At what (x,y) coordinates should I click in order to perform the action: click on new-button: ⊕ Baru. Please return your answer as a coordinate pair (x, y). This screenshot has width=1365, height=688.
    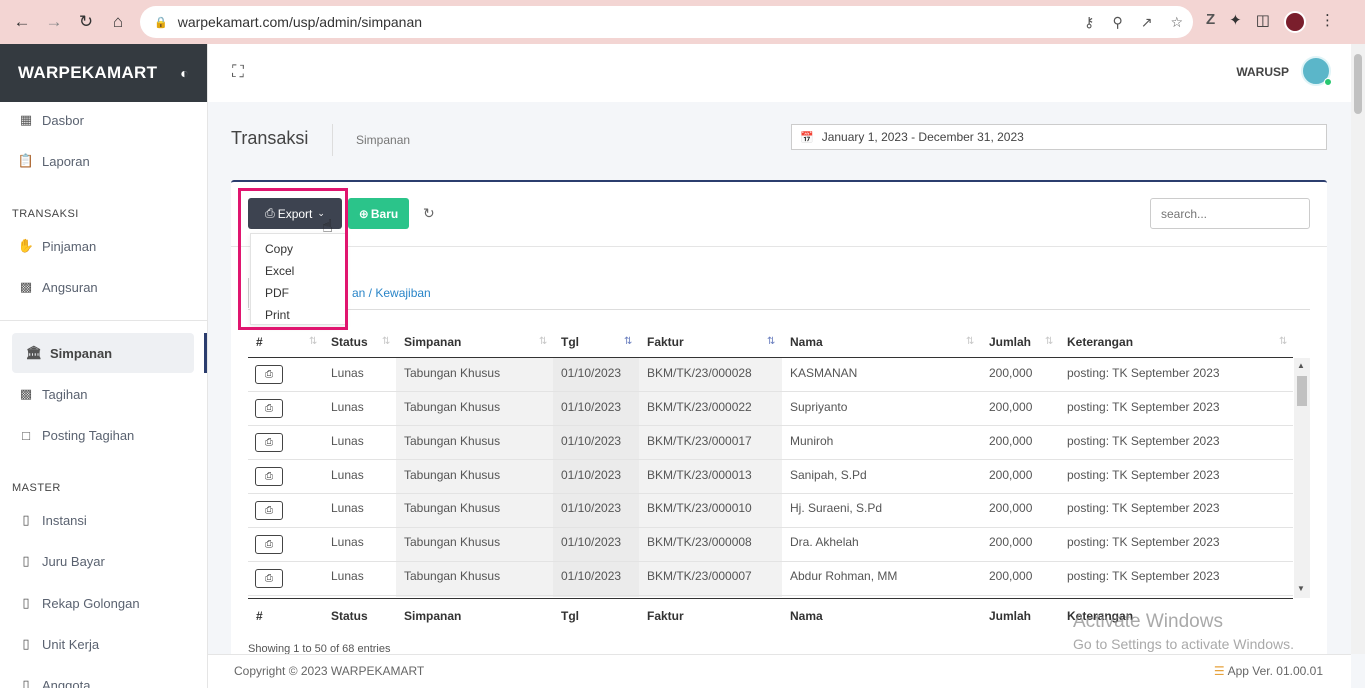
    Looking at the image, I should click on (378, 213).